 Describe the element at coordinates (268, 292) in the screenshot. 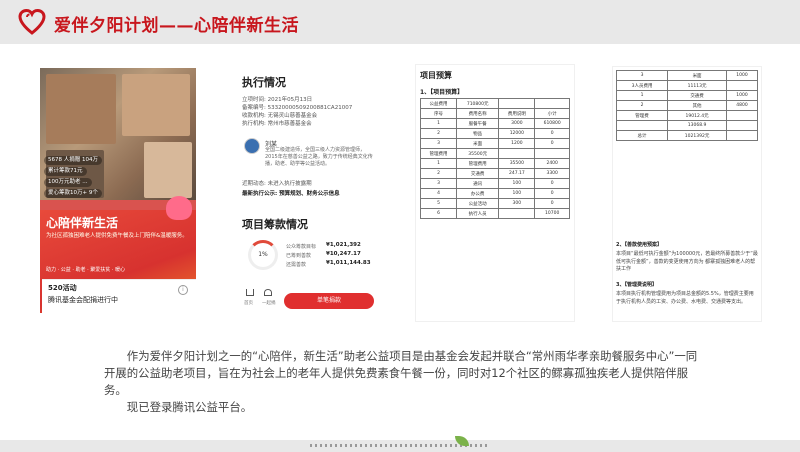

I see `people-icon` at that location.